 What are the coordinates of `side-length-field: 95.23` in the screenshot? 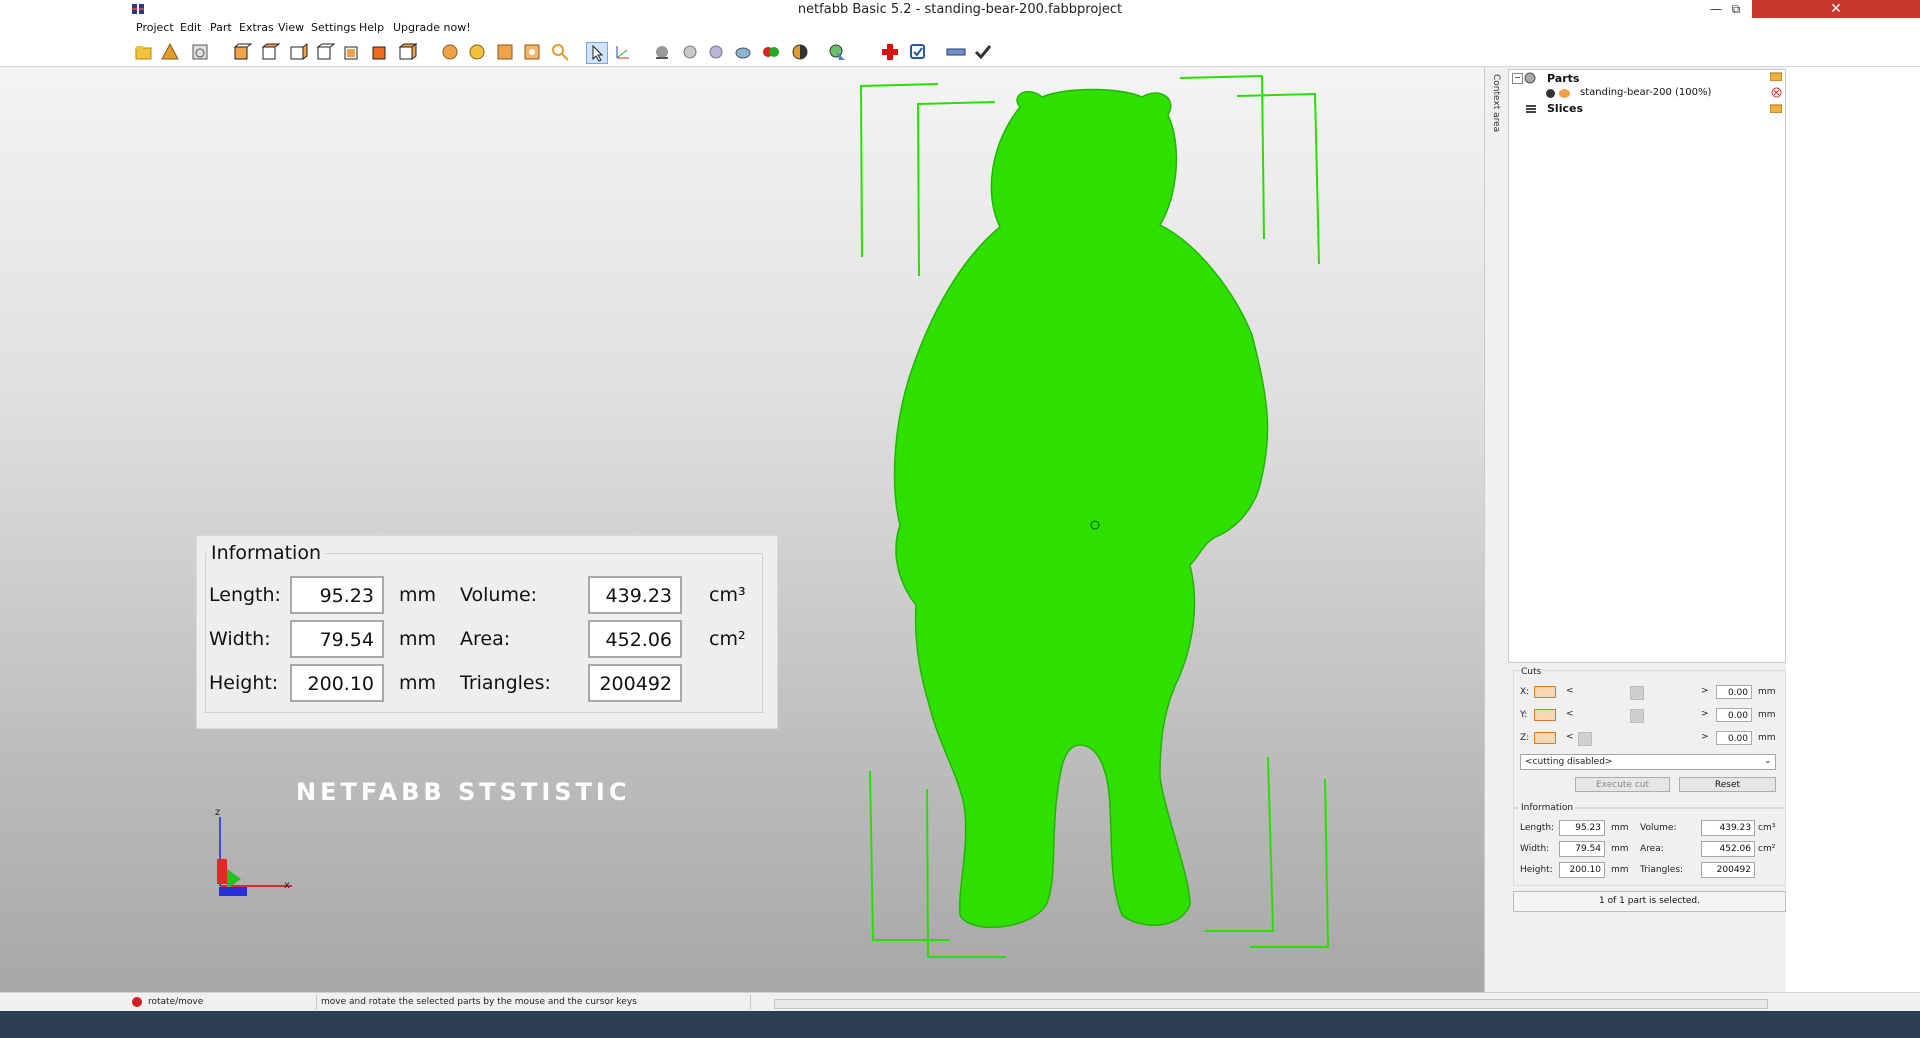 It's located at (1582, 828).